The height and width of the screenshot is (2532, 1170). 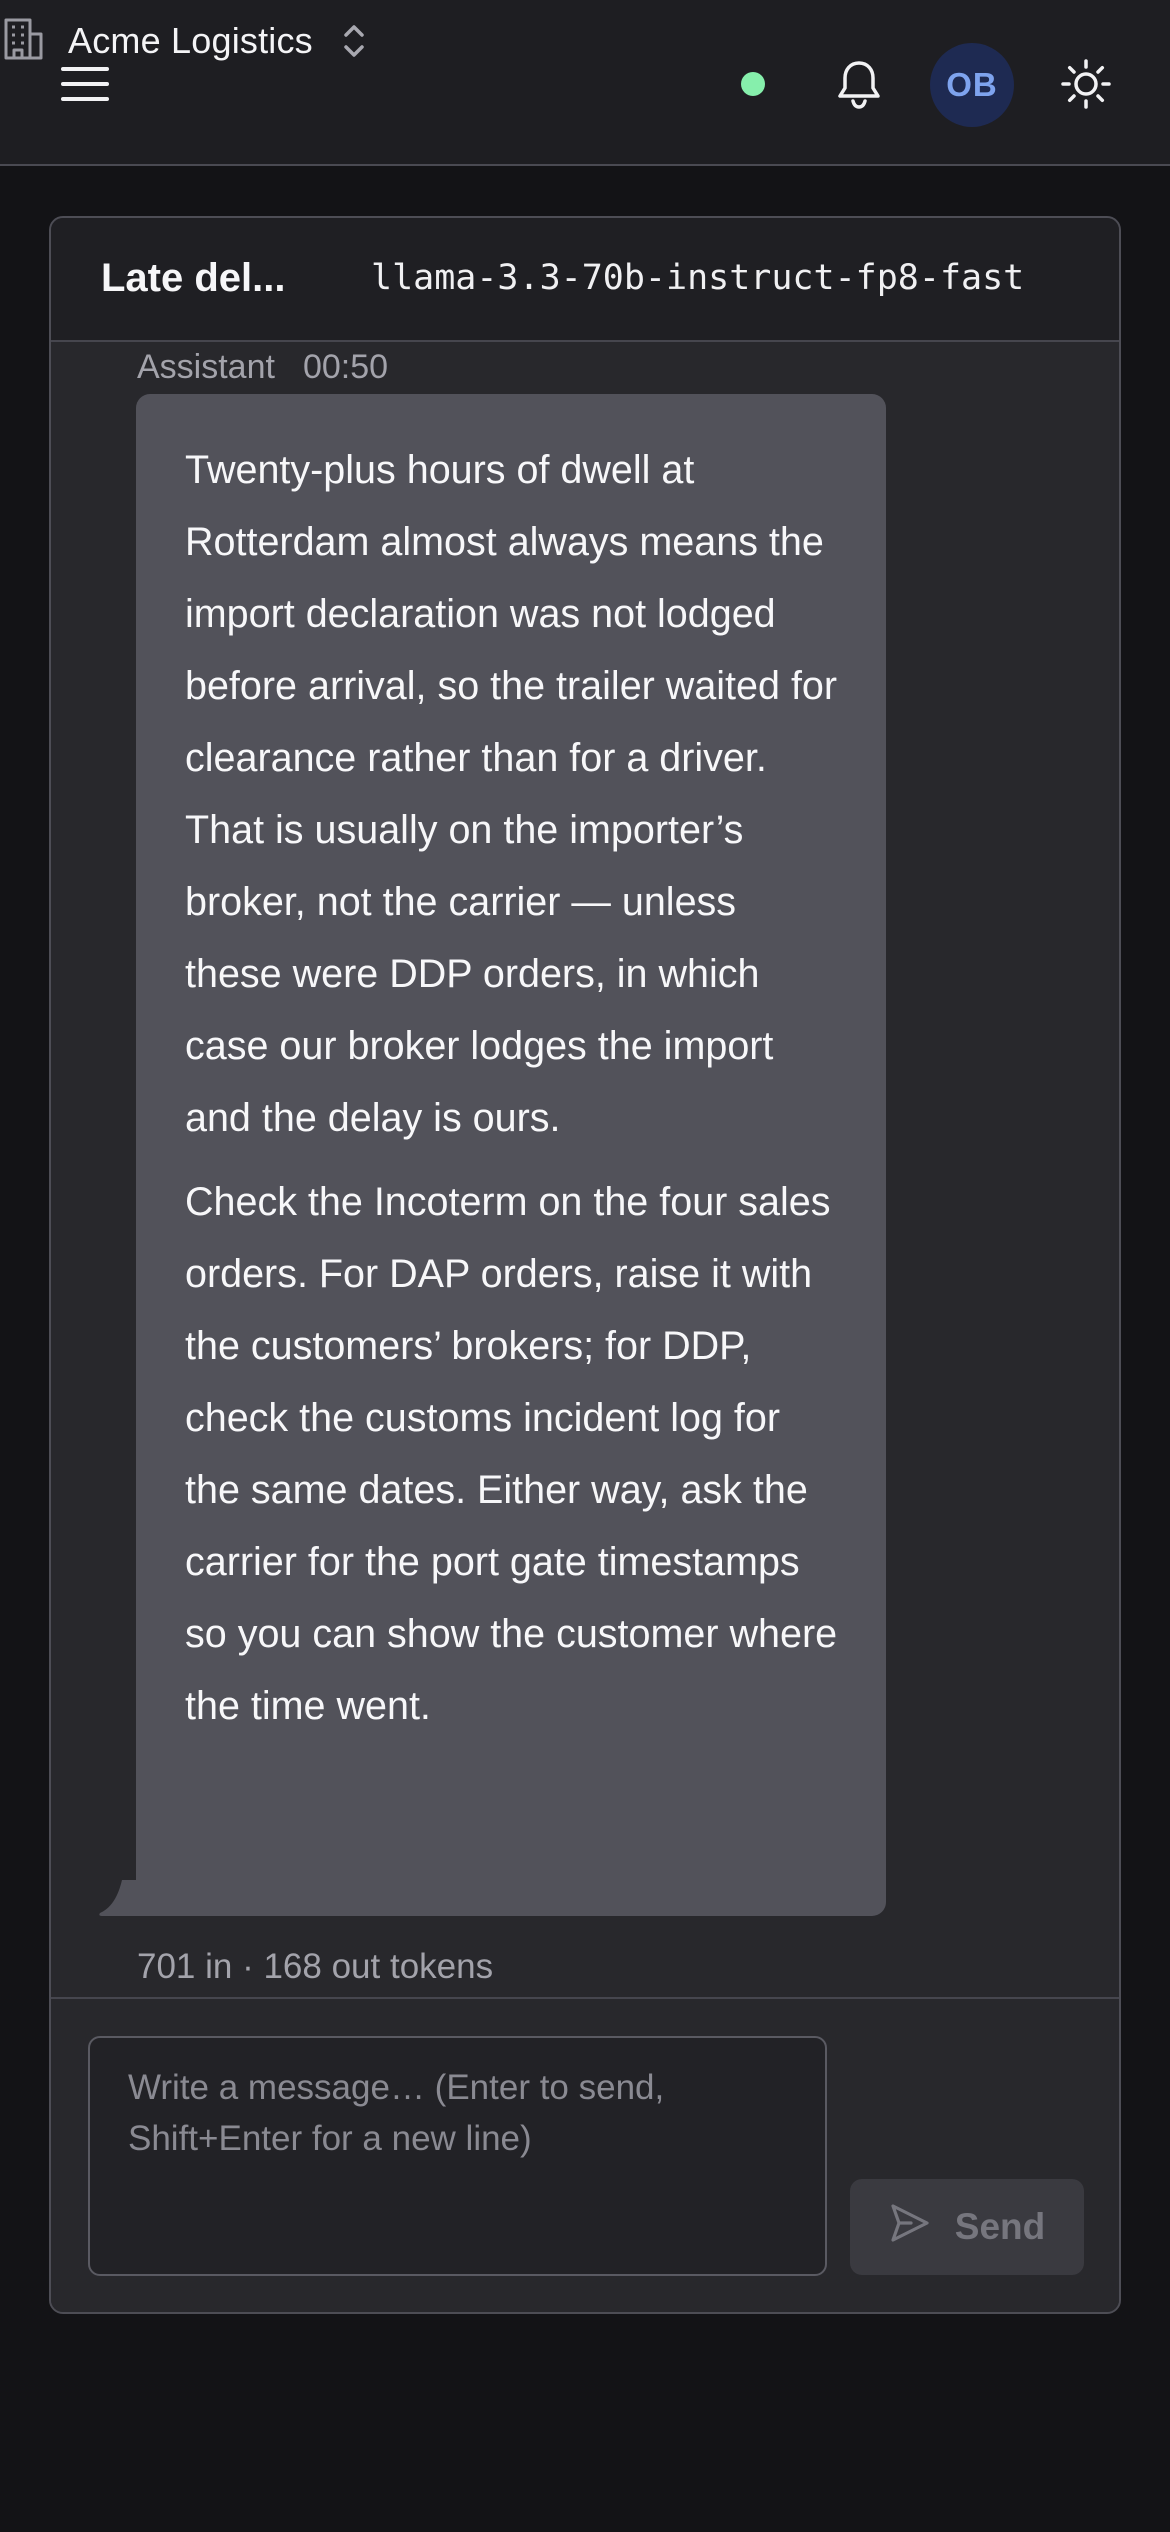 What do you see at coordinates (910, 2227) in the screenshot?
I see `send-icon` at bounding box center [910, 2227].